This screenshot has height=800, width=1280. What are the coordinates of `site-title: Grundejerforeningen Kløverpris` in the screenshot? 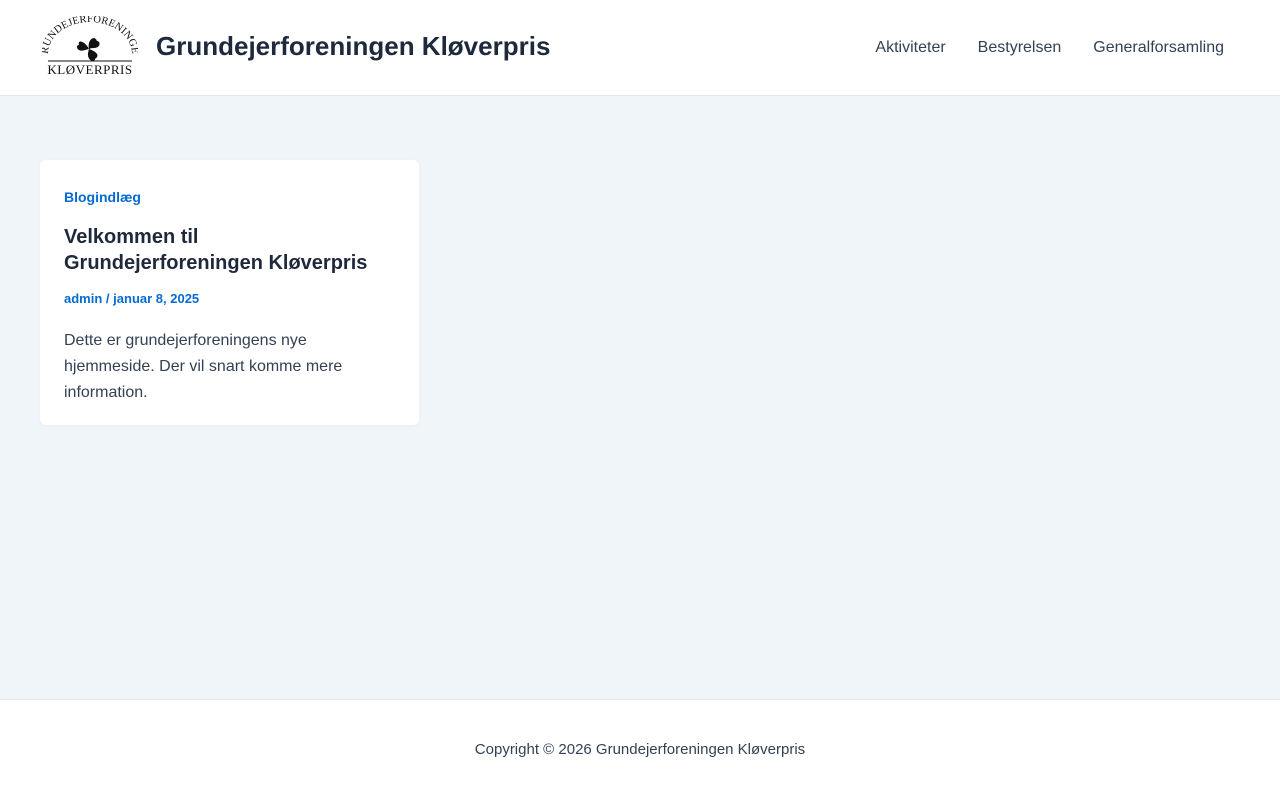 It's located at (353, 46).